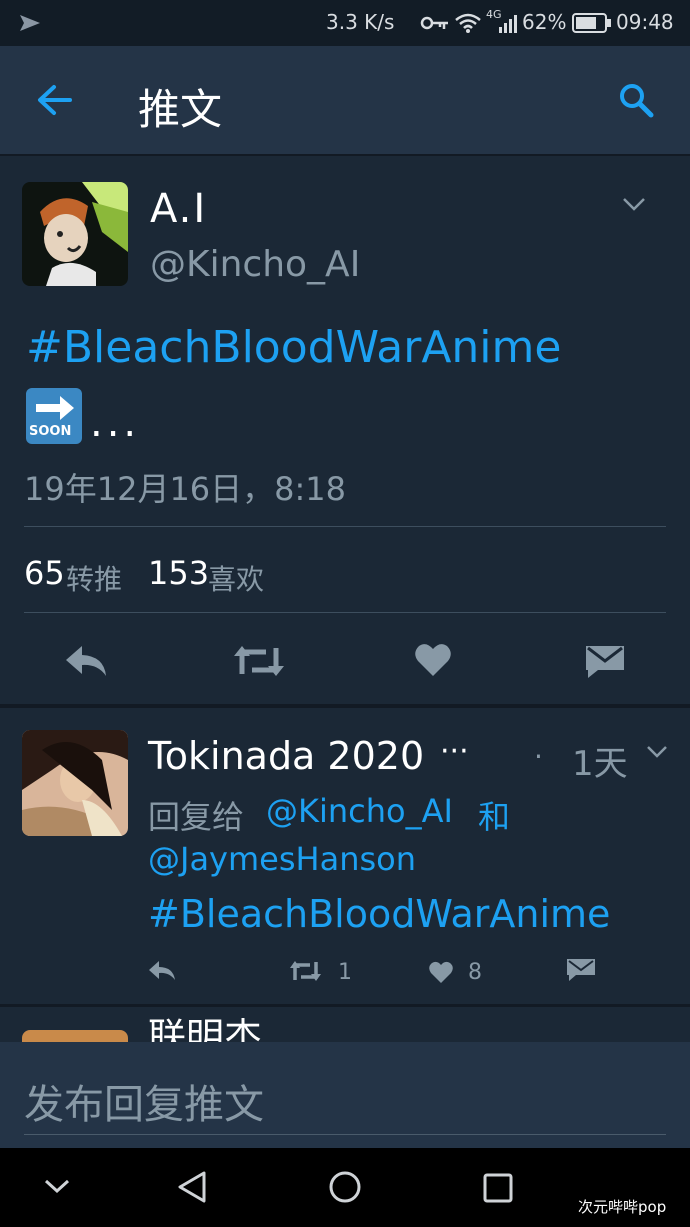 The width and height of the screenshot is (690, 1227). I want to click on avatar-image, so click(75, 234).